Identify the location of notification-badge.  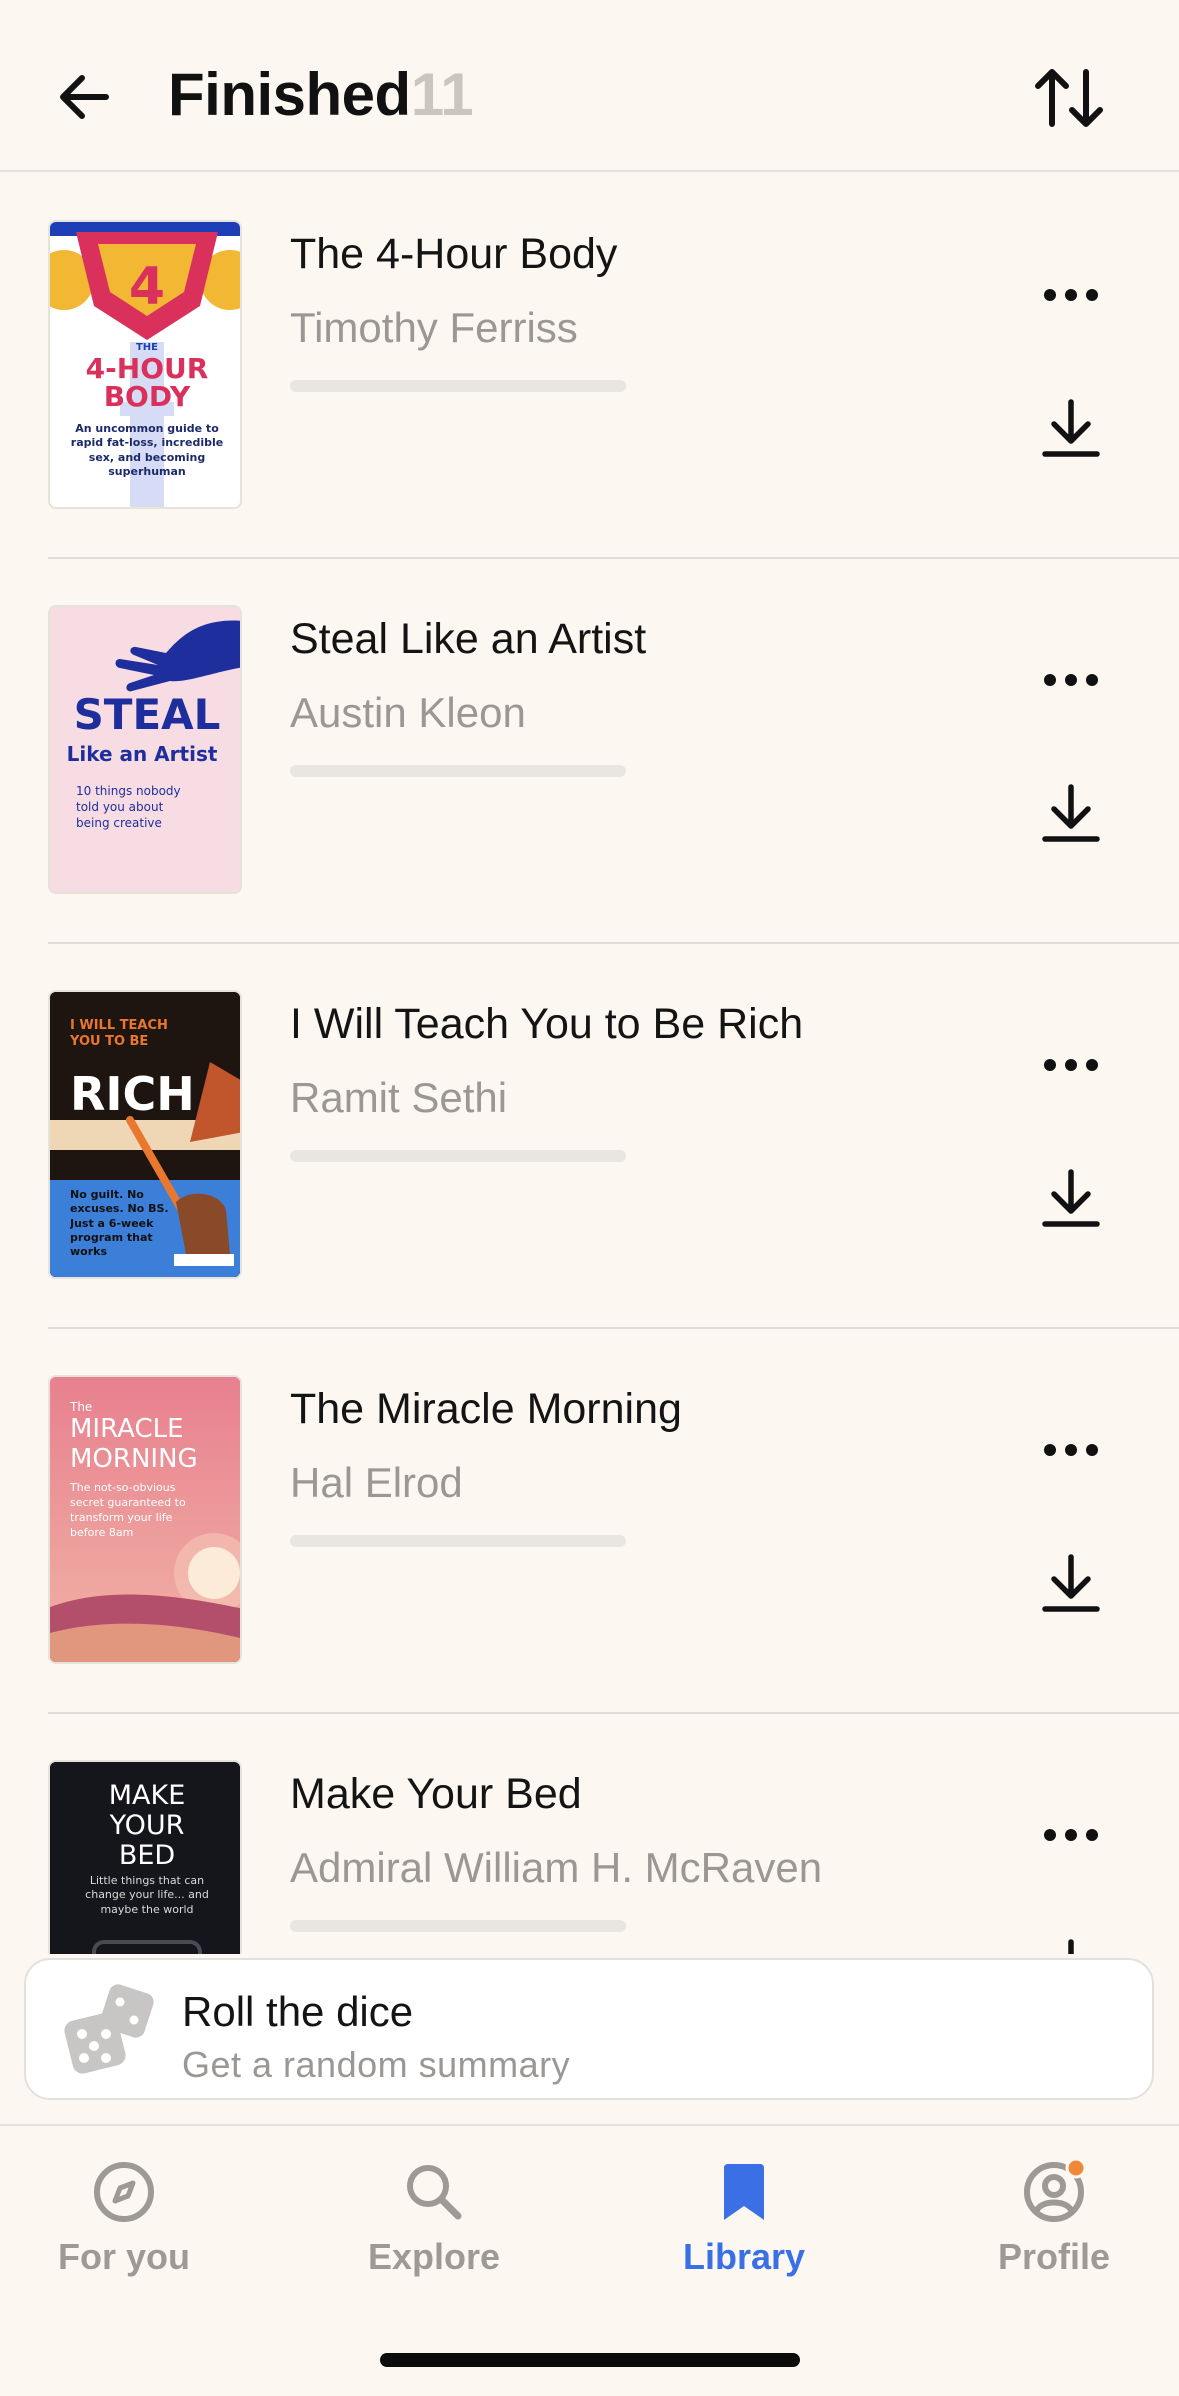
(1076, 2168).